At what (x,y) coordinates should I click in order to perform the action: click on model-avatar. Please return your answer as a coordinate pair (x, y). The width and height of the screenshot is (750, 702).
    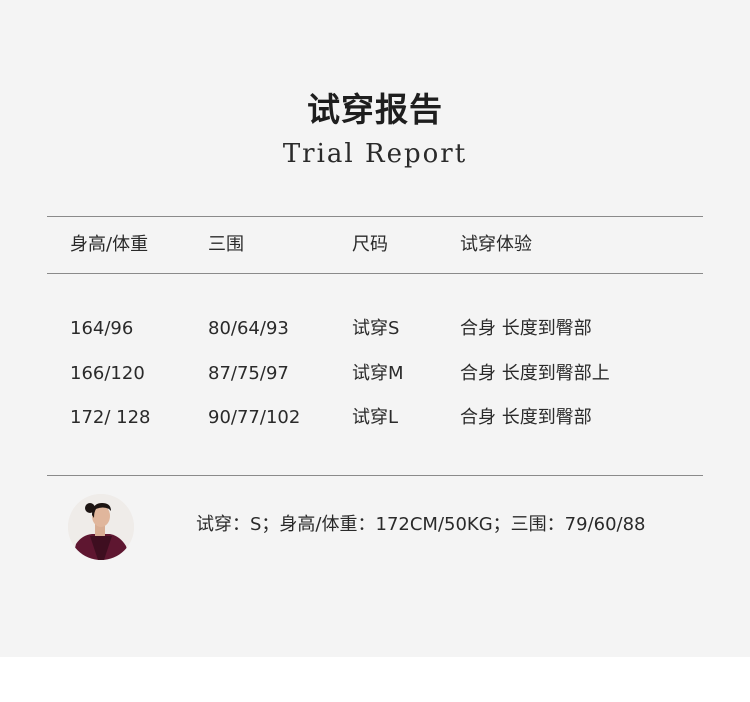
    Looking at the image, I should click on (101, 527).